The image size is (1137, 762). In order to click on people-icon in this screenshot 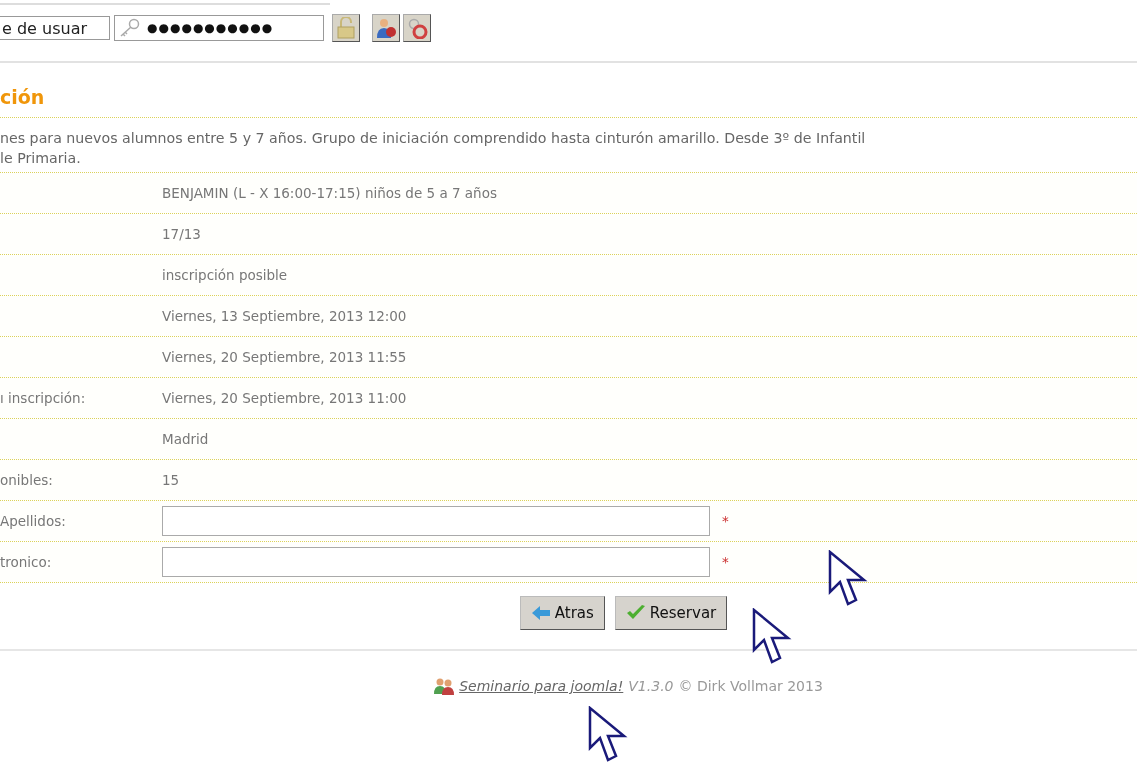, I will do `click(444, 686)`.